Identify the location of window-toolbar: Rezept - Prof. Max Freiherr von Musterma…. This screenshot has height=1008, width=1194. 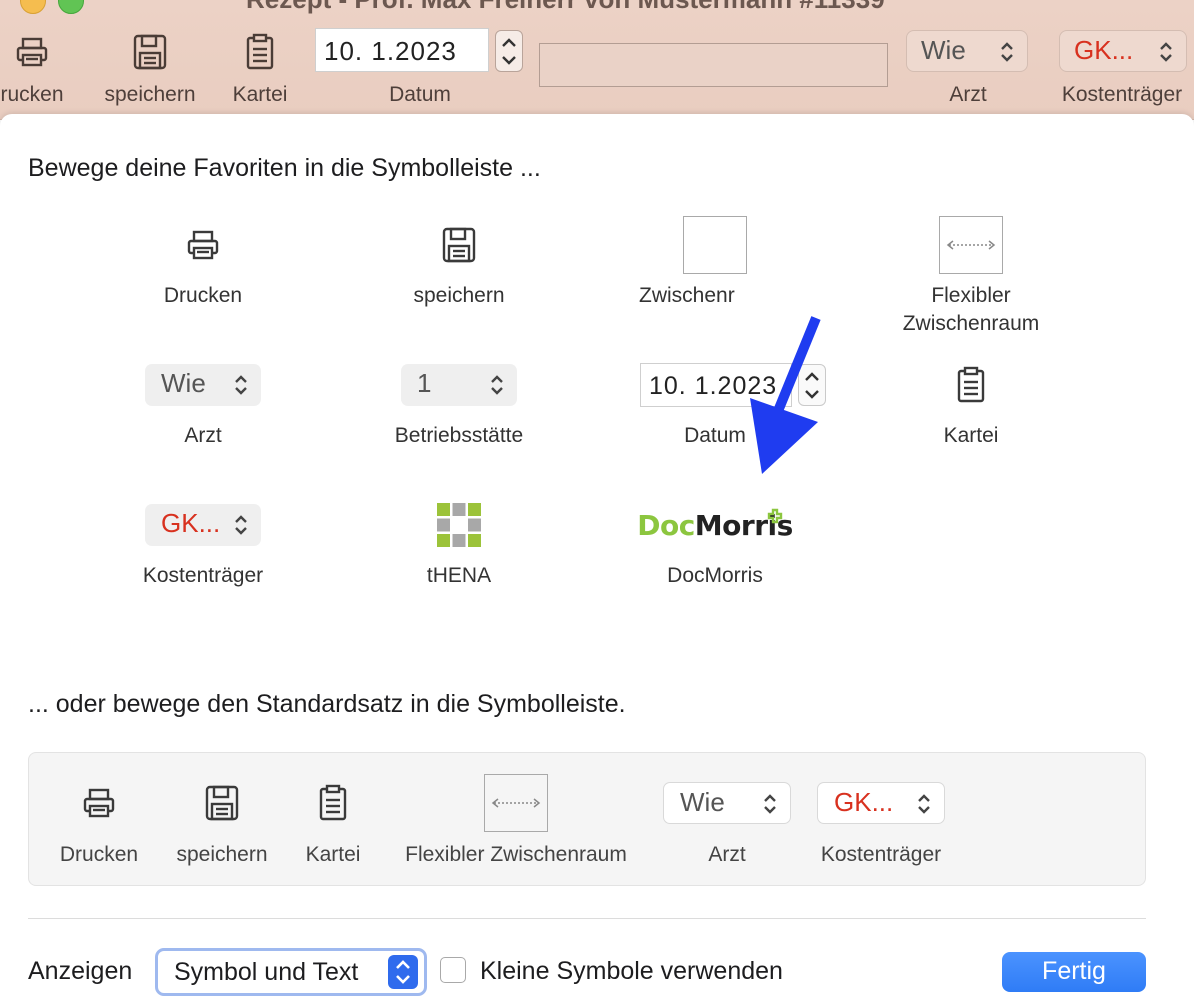
(597, 60).